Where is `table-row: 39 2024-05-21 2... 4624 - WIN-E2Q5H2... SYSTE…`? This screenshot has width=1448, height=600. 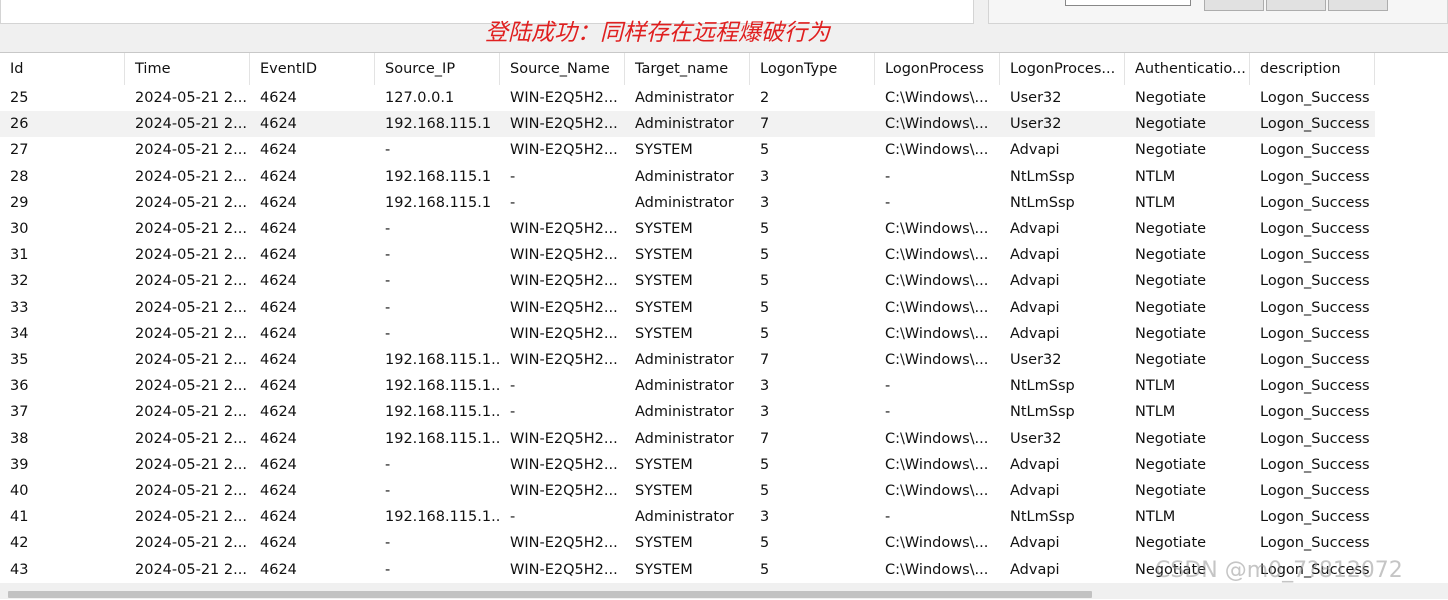
table-row: 39 2024-05-21 2... 4624 - WIN-E2Q5H2... SYSTE… is located at coordinates (687, 465).